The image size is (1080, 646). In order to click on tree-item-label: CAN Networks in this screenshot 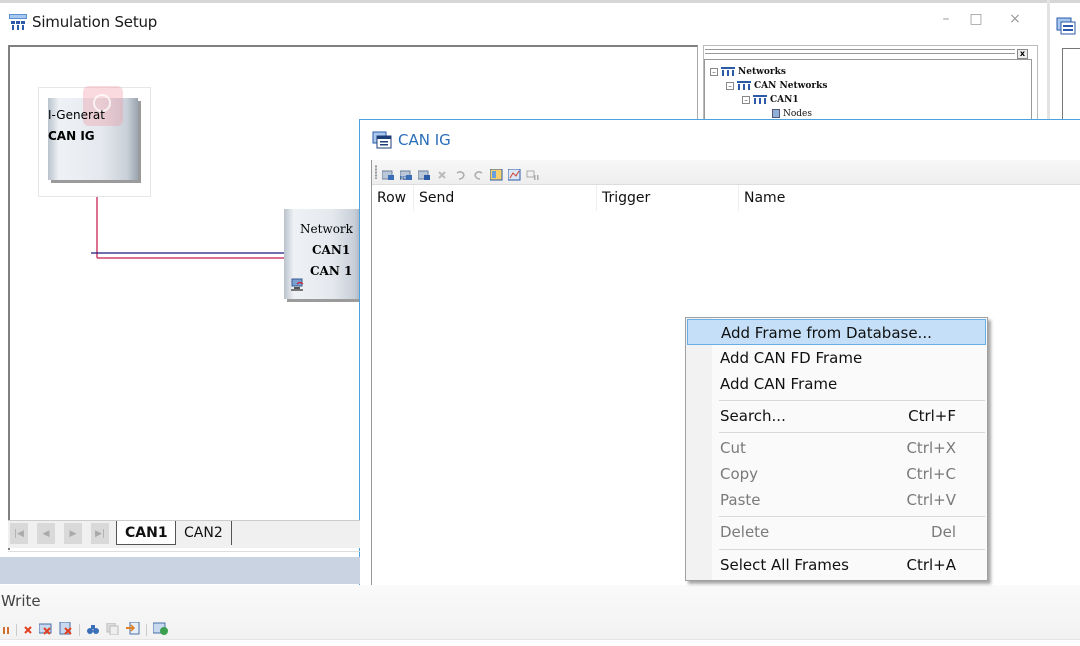, I will do `click(791, 86)`.